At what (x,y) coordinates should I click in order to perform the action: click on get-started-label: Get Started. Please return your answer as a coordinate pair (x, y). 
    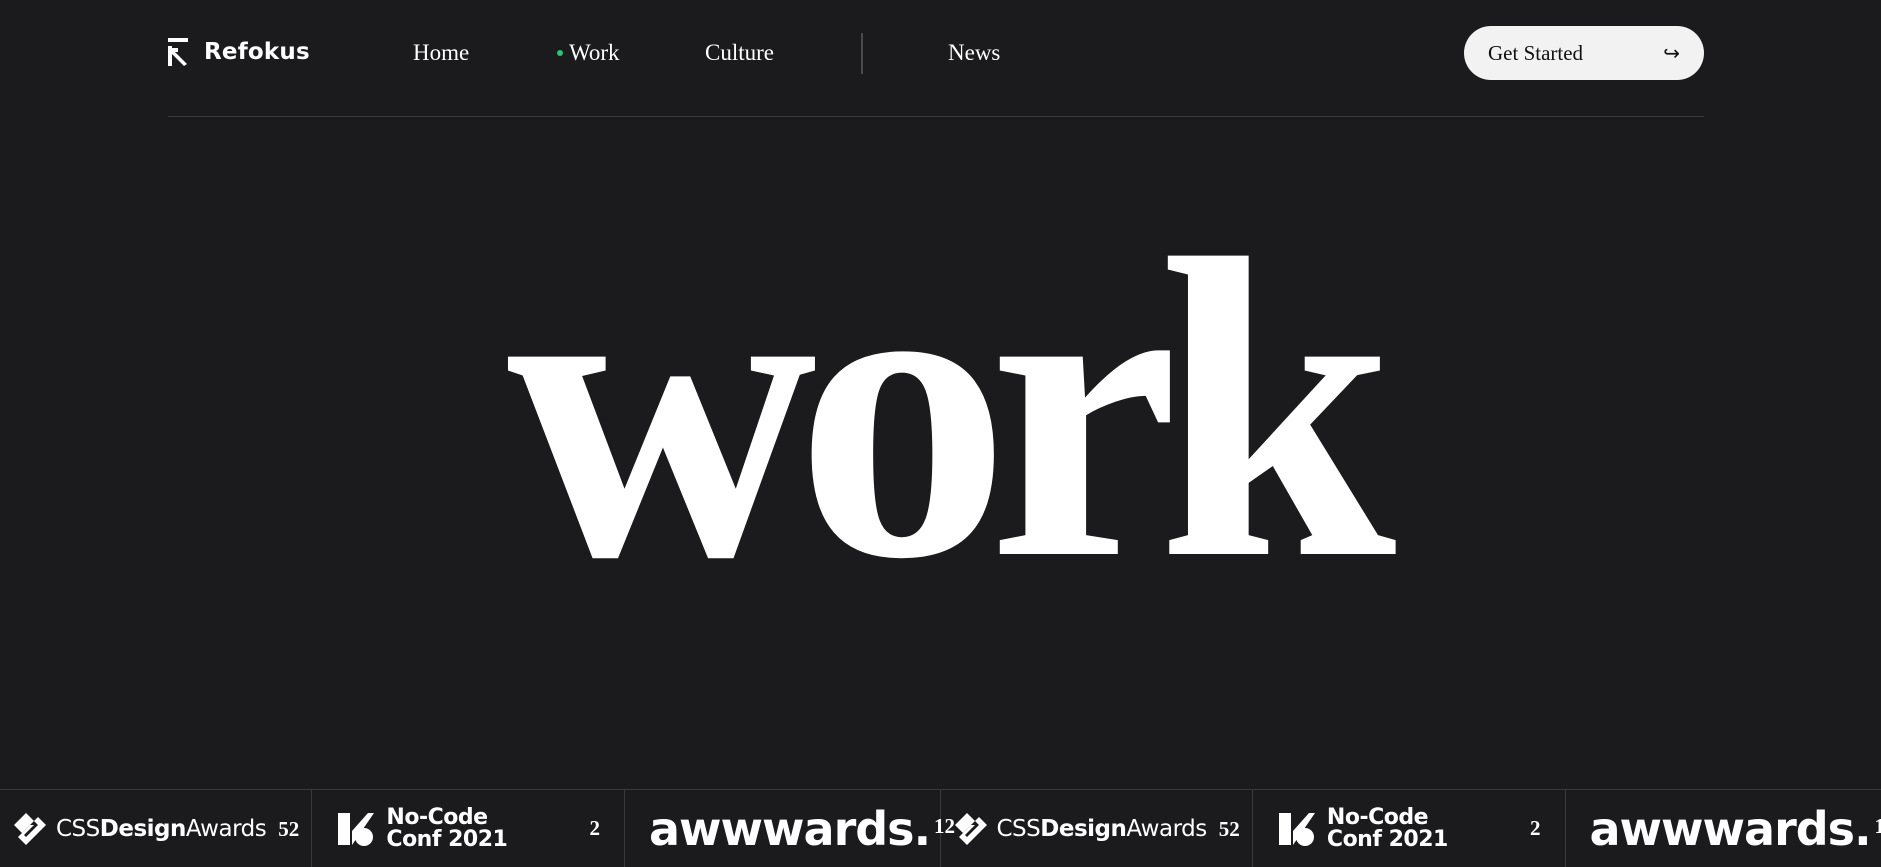
    Looking at the image, I should click on (1536, 52).